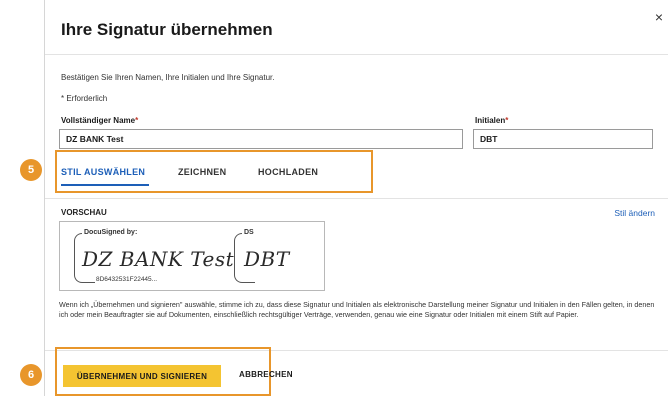 This screenshot has width=668, height=396. What do you see at coordinates (142, 376) in the screenshot?
I see `adopt-and-sign-button: ÜBERNEHMEN UND SIGNIEREN` at bounding box center [142, 376].